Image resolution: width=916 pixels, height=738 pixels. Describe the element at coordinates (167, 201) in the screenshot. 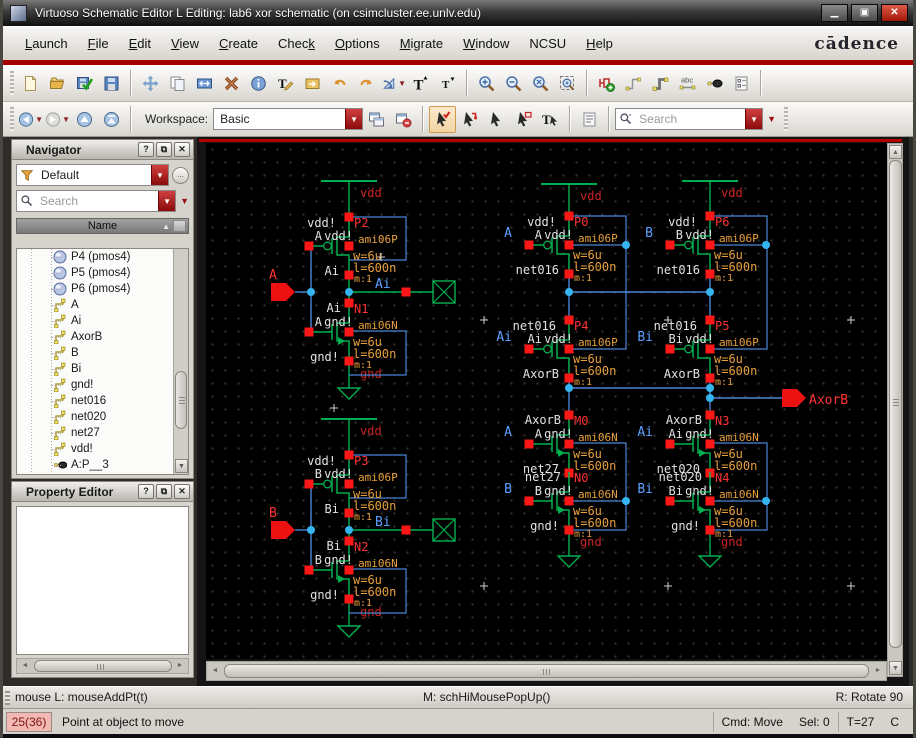

I see `search-dropdown-button: ▼` at that location.